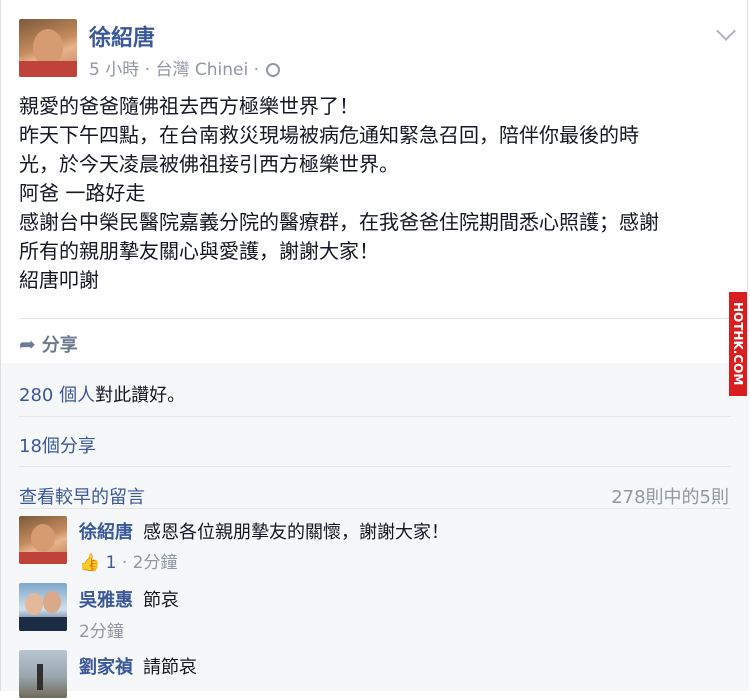  Describe the element at coordinates (329, 135) in the screenshot. I see `post-line: 昨天下午四點，在台南救災現場被病危通知緊急召回，陪伴你最後的時` at that location.